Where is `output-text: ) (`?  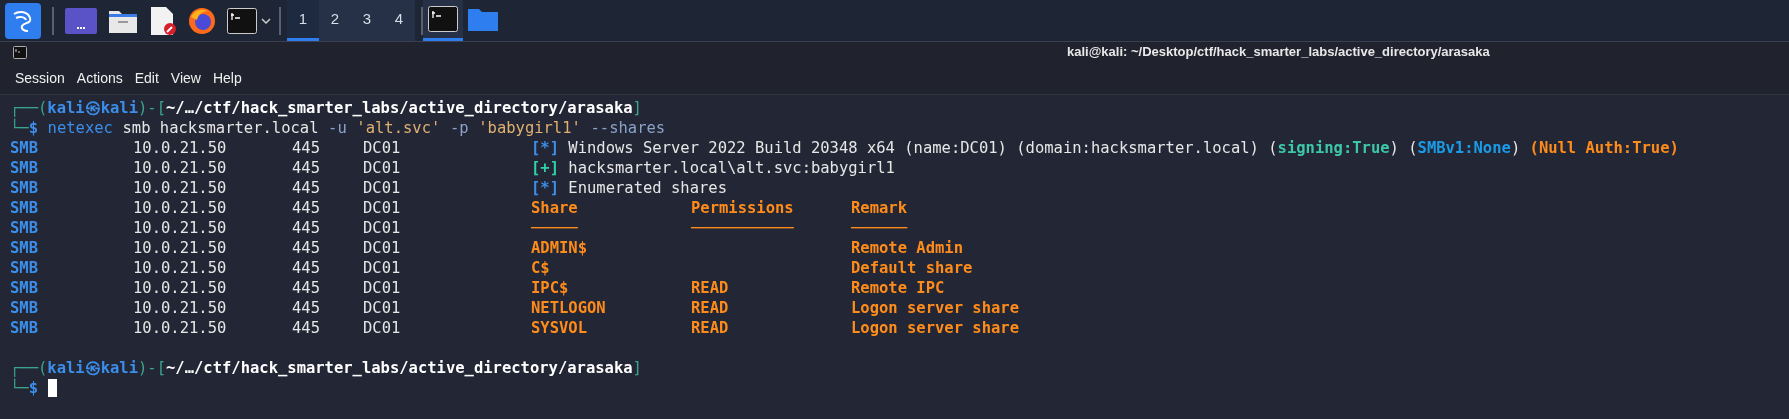 output-text: ) ( is located at coordinates (1403, 148).